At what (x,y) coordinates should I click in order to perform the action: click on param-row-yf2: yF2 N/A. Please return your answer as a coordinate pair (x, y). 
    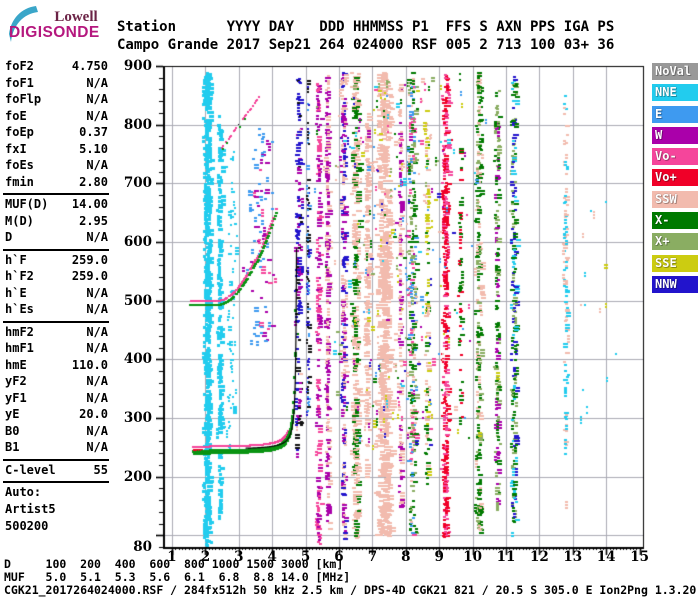
    Looking at the image, I should click on (56, 382).